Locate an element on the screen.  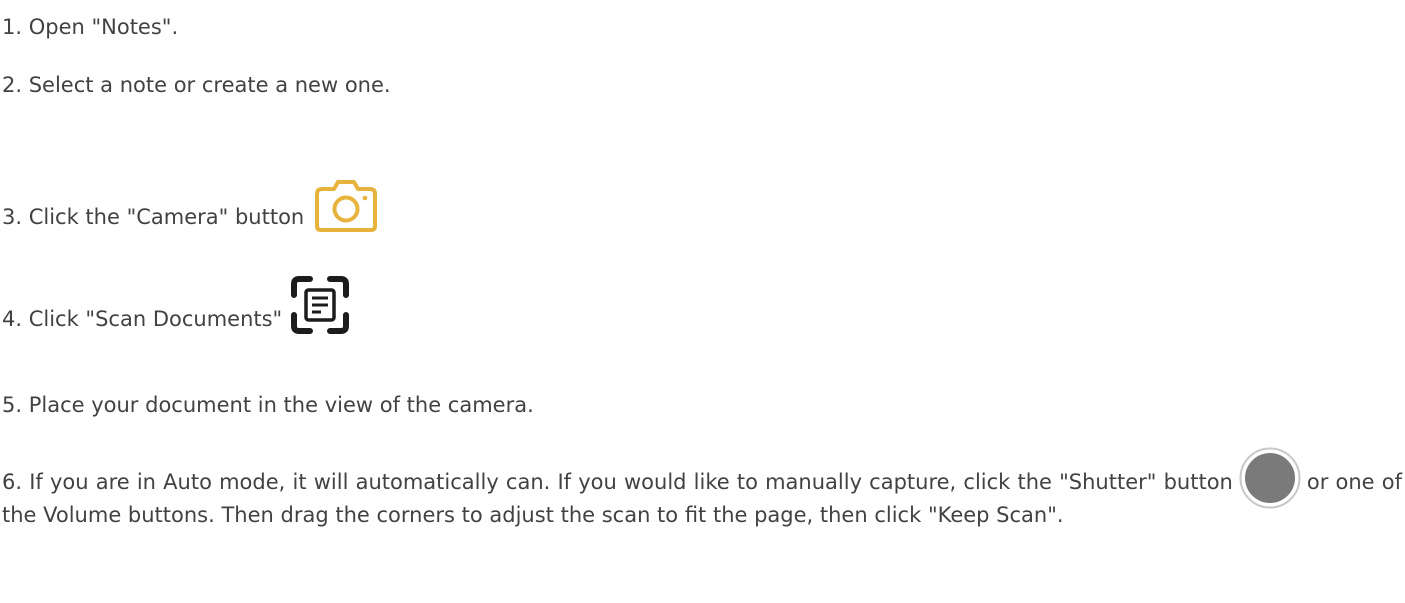
camera-icon is located at coordinates (346, 206).